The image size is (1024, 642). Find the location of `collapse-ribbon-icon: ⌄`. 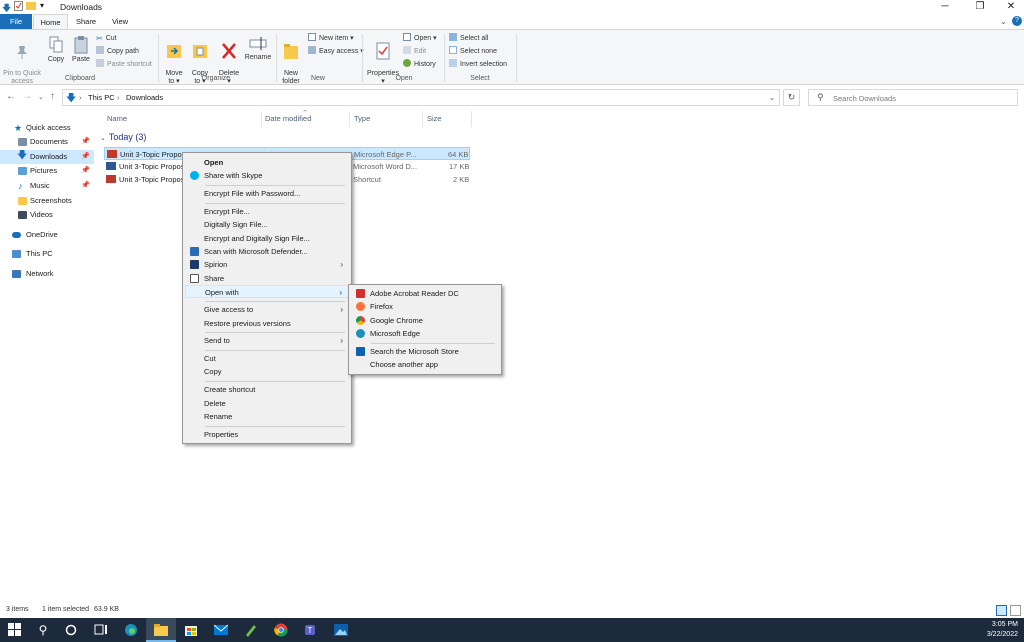

collapse-ribbon-icon: ⌄ is located at coordinates (1003, 21).